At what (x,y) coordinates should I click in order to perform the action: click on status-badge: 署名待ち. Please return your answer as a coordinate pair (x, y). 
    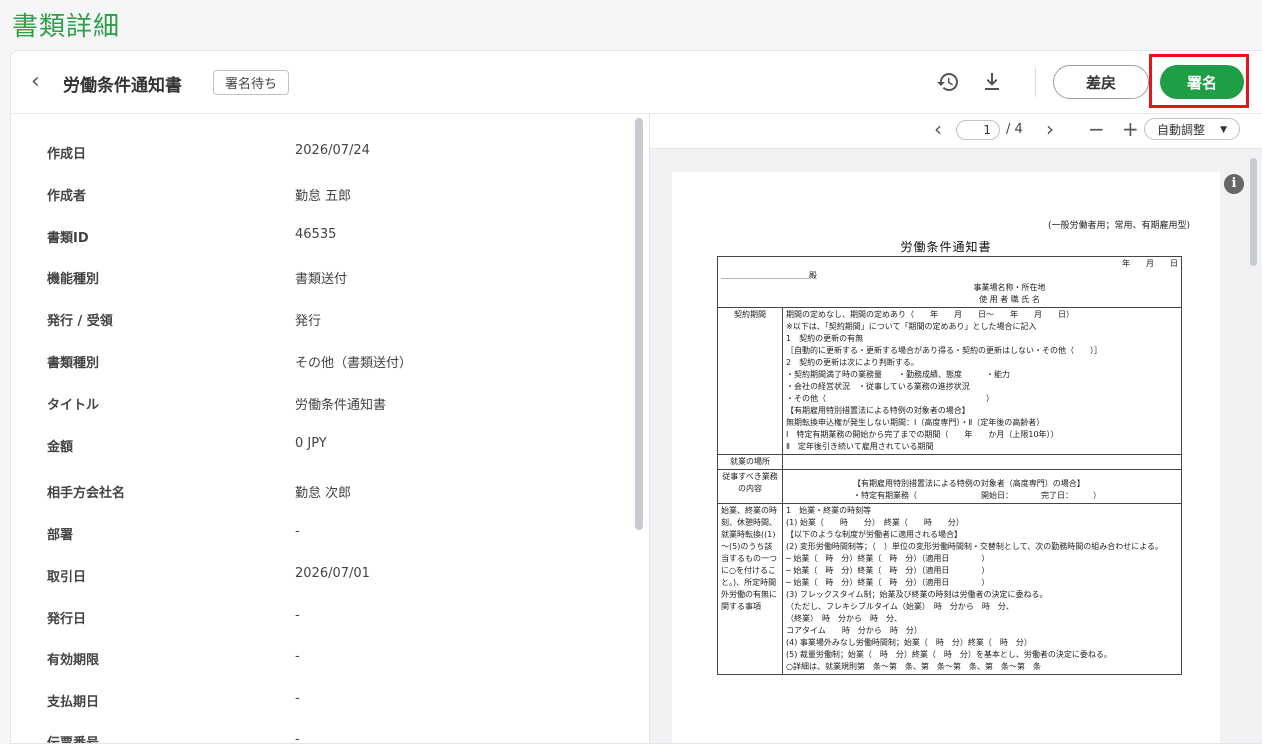
    Looking at the image, I should click on (251, 82).